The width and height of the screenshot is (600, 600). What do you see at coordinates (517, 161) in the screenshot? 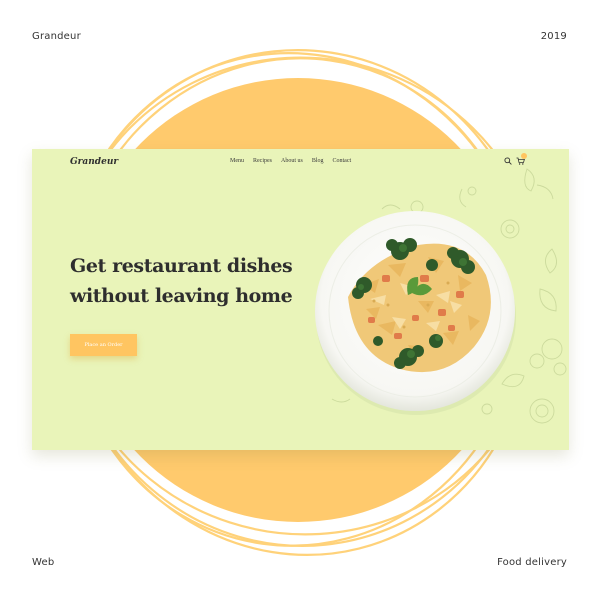
I see `nav-actions` at bounding box center [517, 161].